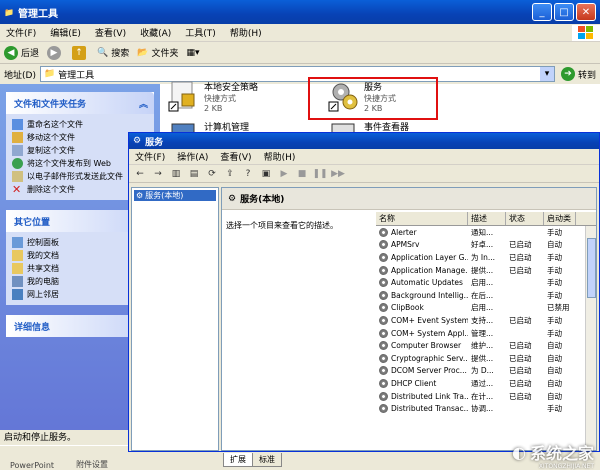  I want to click on up-folder-icon: ↑, so click(79, 52).